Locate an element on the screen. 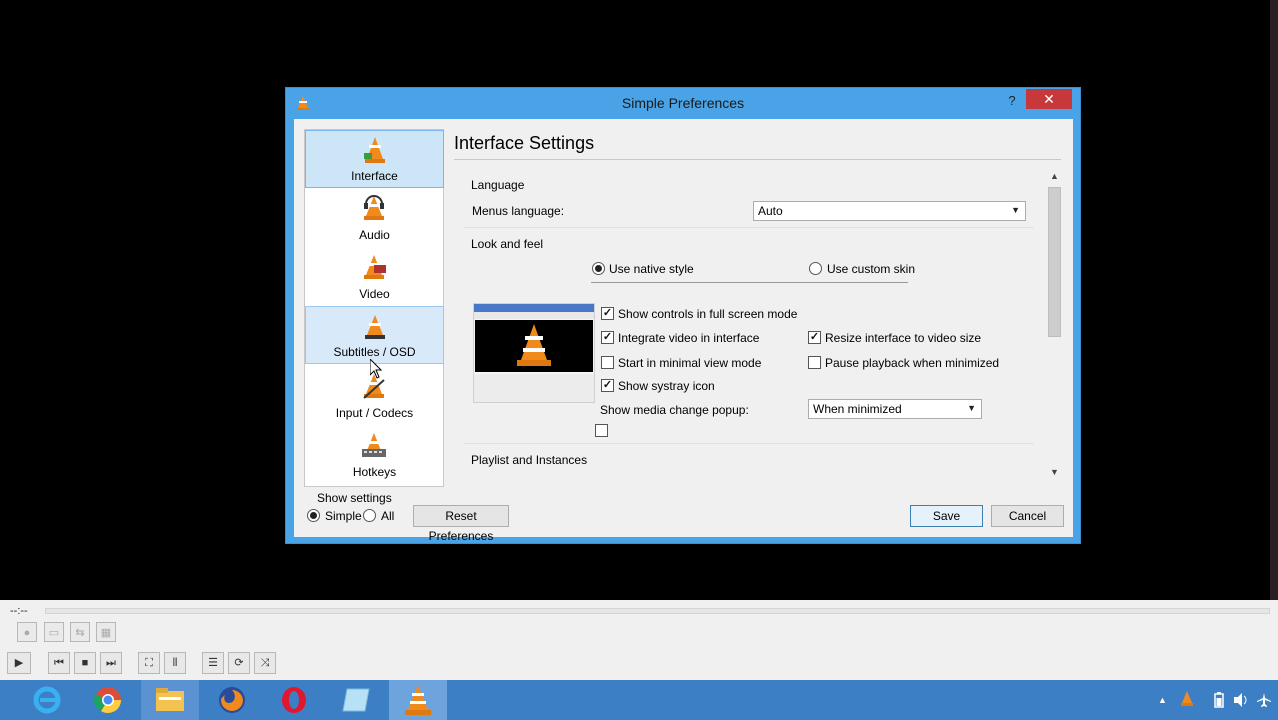 This screenshot has width=1278, height=720. menus-language-select: Auto ▼ is located at coordinates (889, 211).